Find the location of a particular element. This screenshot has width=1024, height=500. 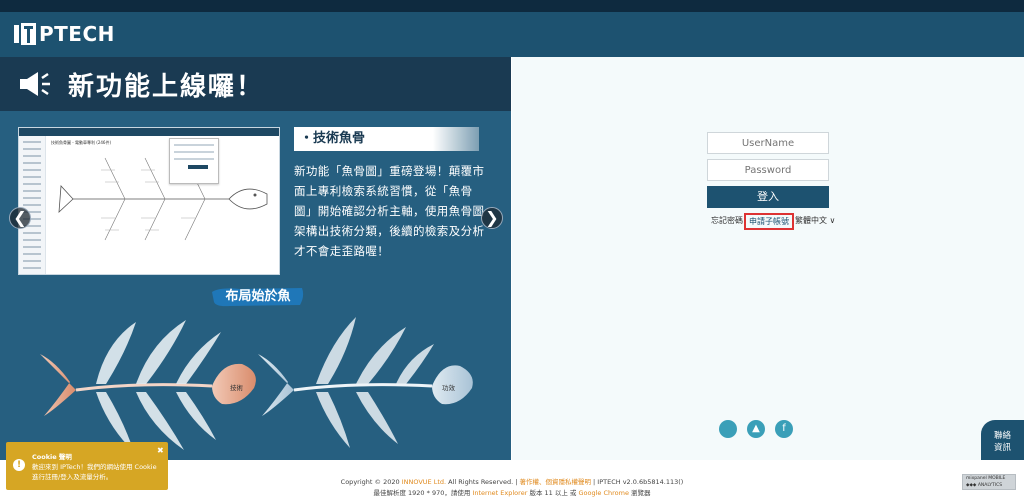

screenshot-popup is located at coordinates (194, 161).